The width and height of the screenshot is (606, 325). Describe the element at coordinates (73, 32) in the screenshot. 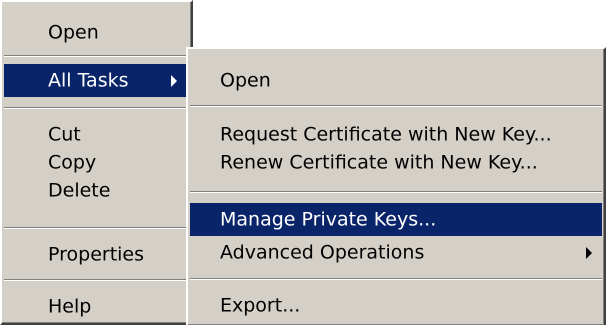

I see `menu-item-open-label: Open` at that location.